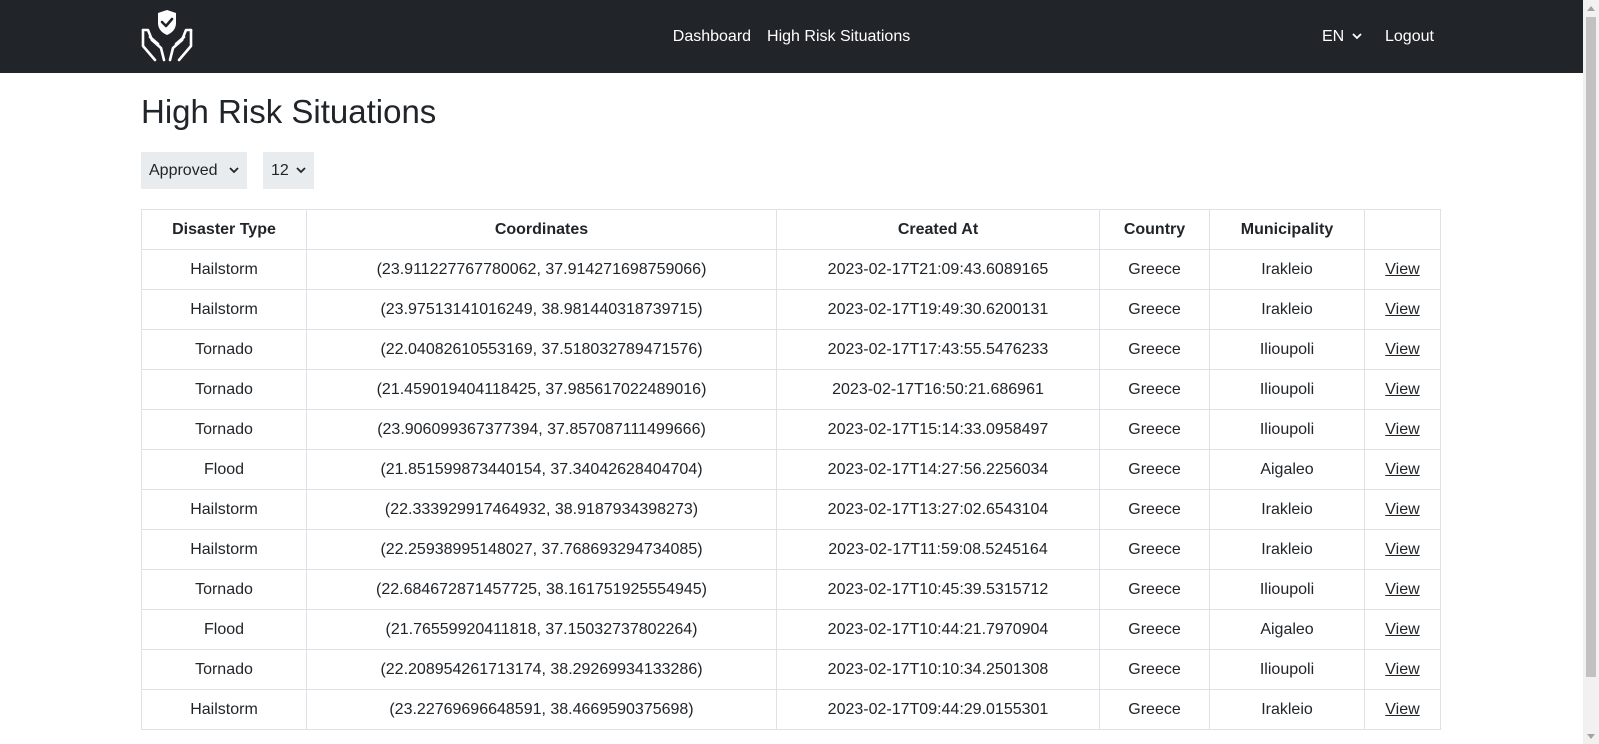  What do you see at coordinates (1591, 8) in the screenshot?
I see `scroll-up-arrow-icon` at bounding box center [1591, 8].